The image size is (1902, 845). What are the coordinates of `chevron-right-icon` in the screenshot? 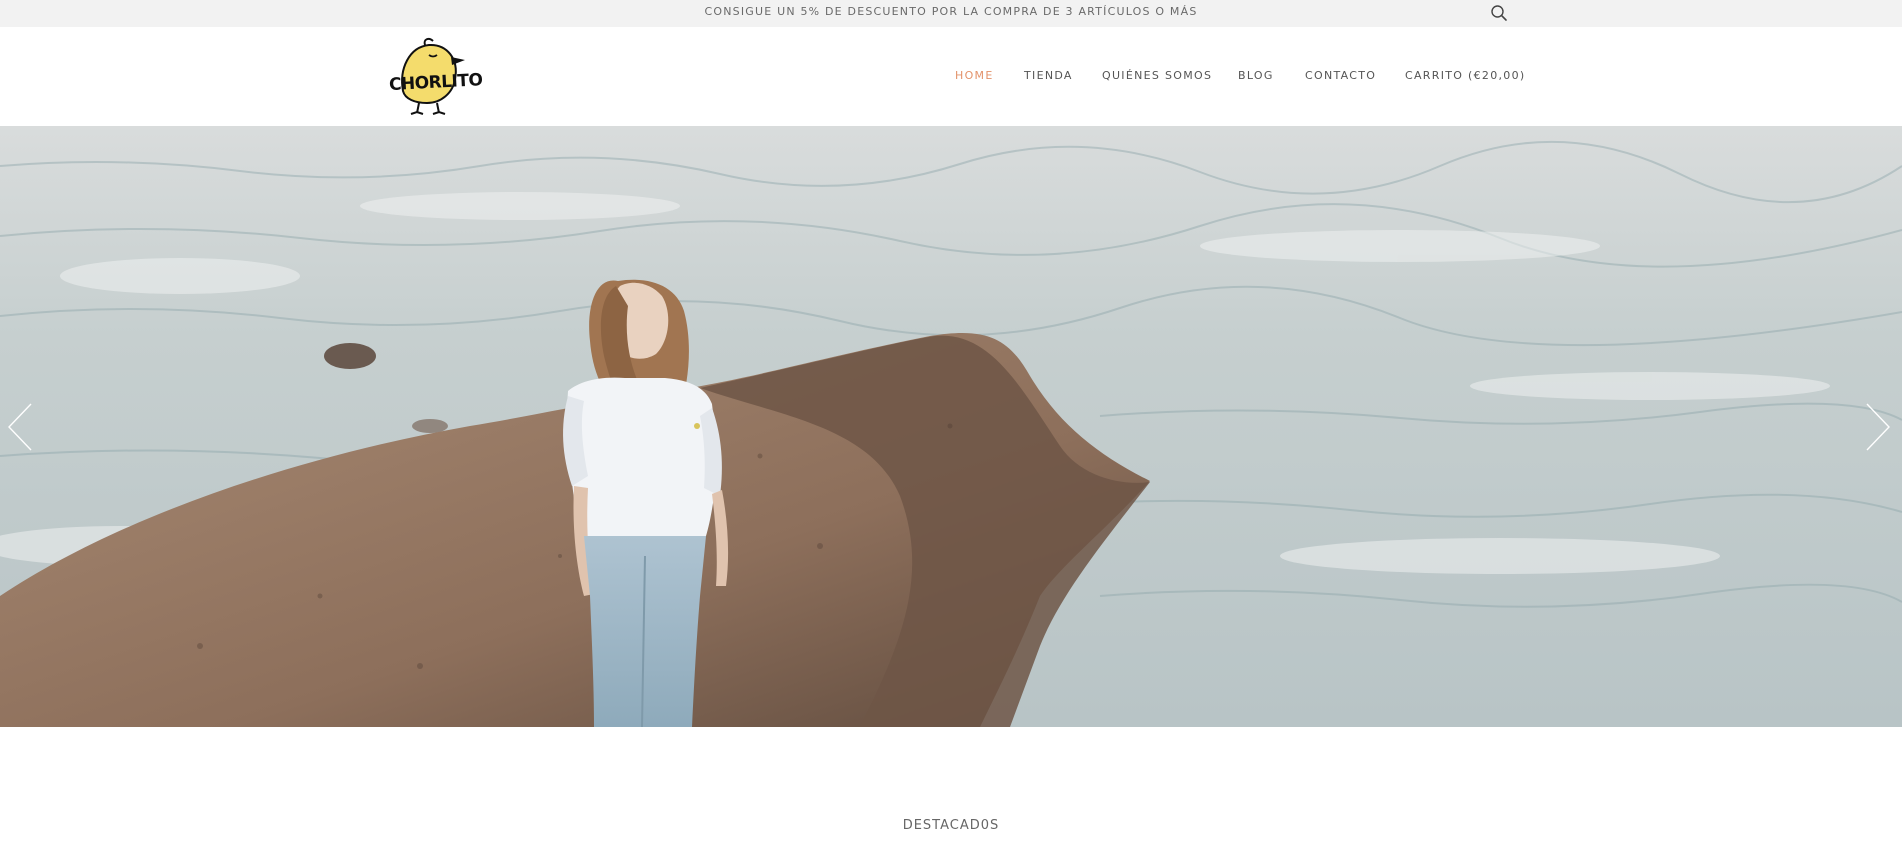 It's located at (1878, 427).